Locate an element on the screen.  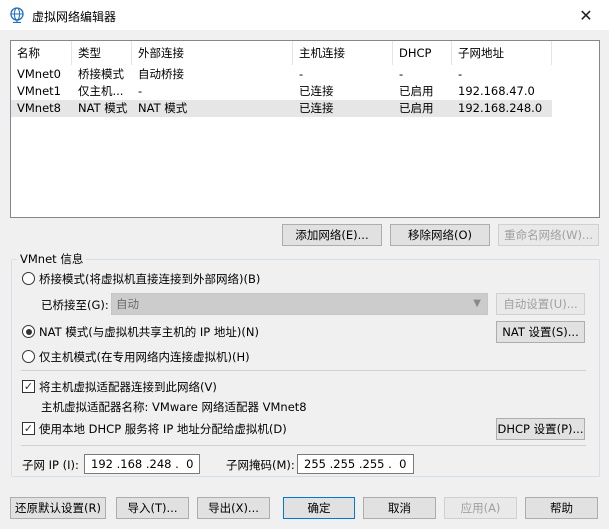
subnet-ip-input: 192 .168 .248 . 0 is located at coordinates (142, 464).